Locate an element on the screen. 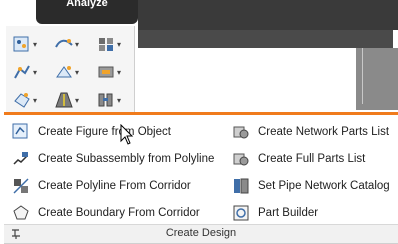 The height and width of the screenshot is (244, 398). full-parts-list-icon is located at coordinates (241, 159).